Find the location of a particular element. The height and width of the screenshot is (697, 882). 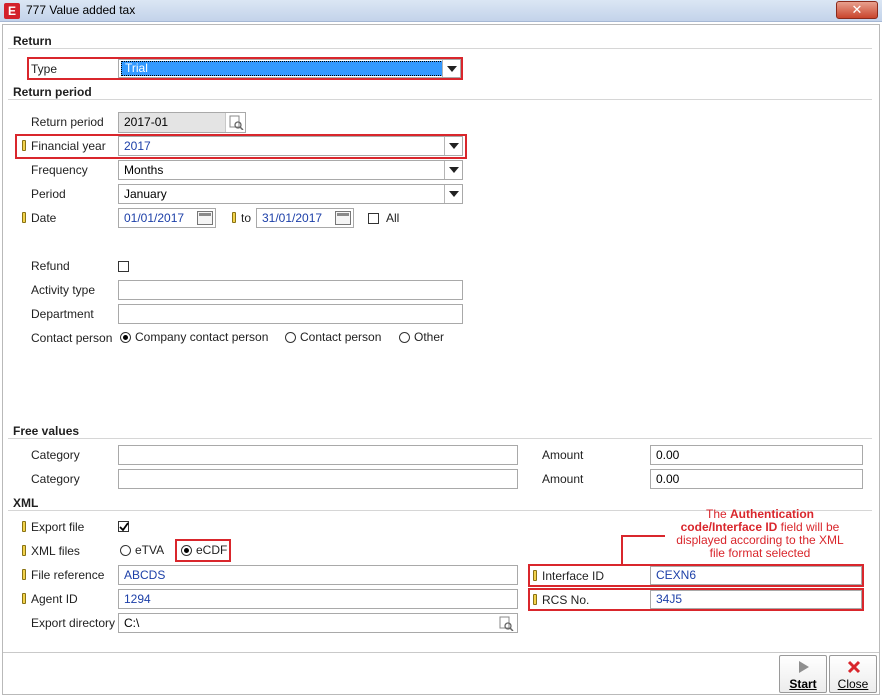

checkmark-icon is located at coordinates (124, 527).